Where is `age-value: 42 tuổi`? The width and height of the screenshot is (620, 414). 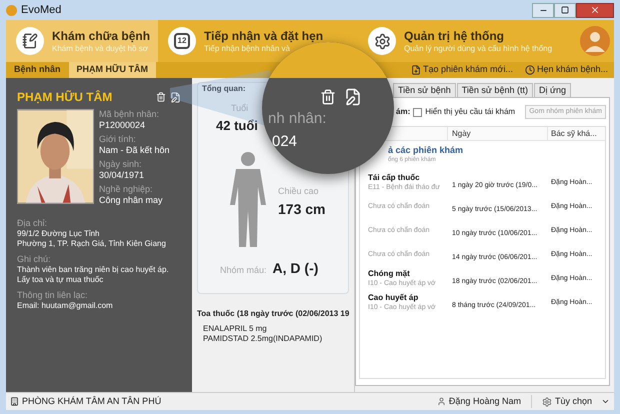
age-value: 42 tuổi is located at coordinates (237, 125).